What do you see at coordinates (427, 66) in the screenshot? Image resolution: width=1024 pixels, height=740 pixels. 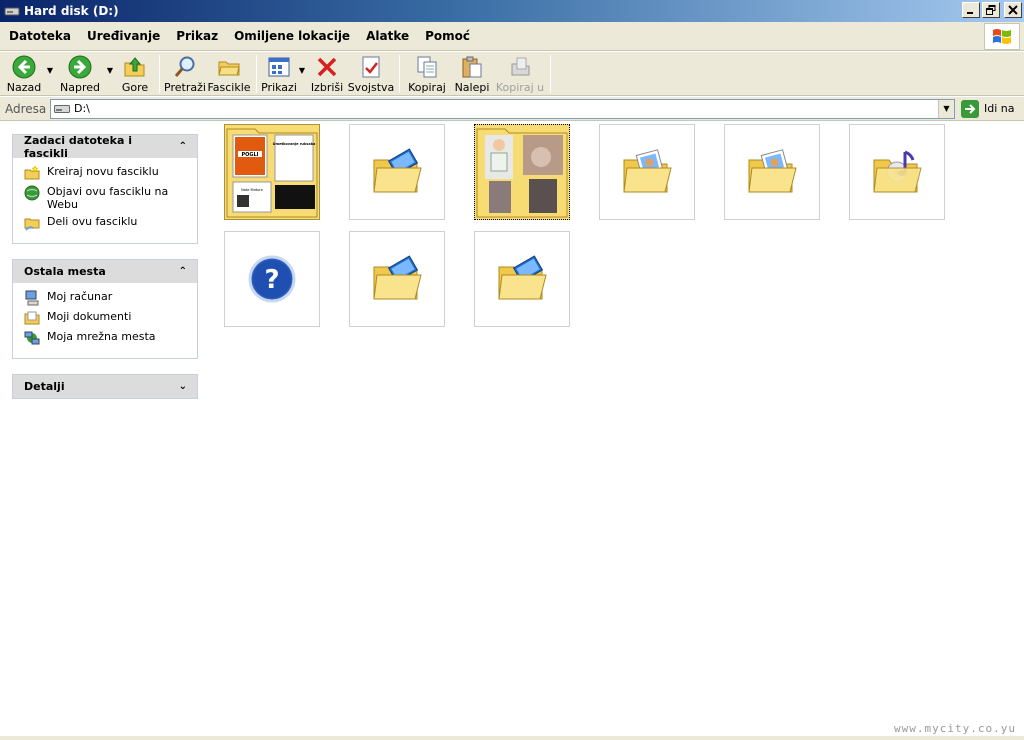 I see `copy-icon` at bounding box center [427, 66].